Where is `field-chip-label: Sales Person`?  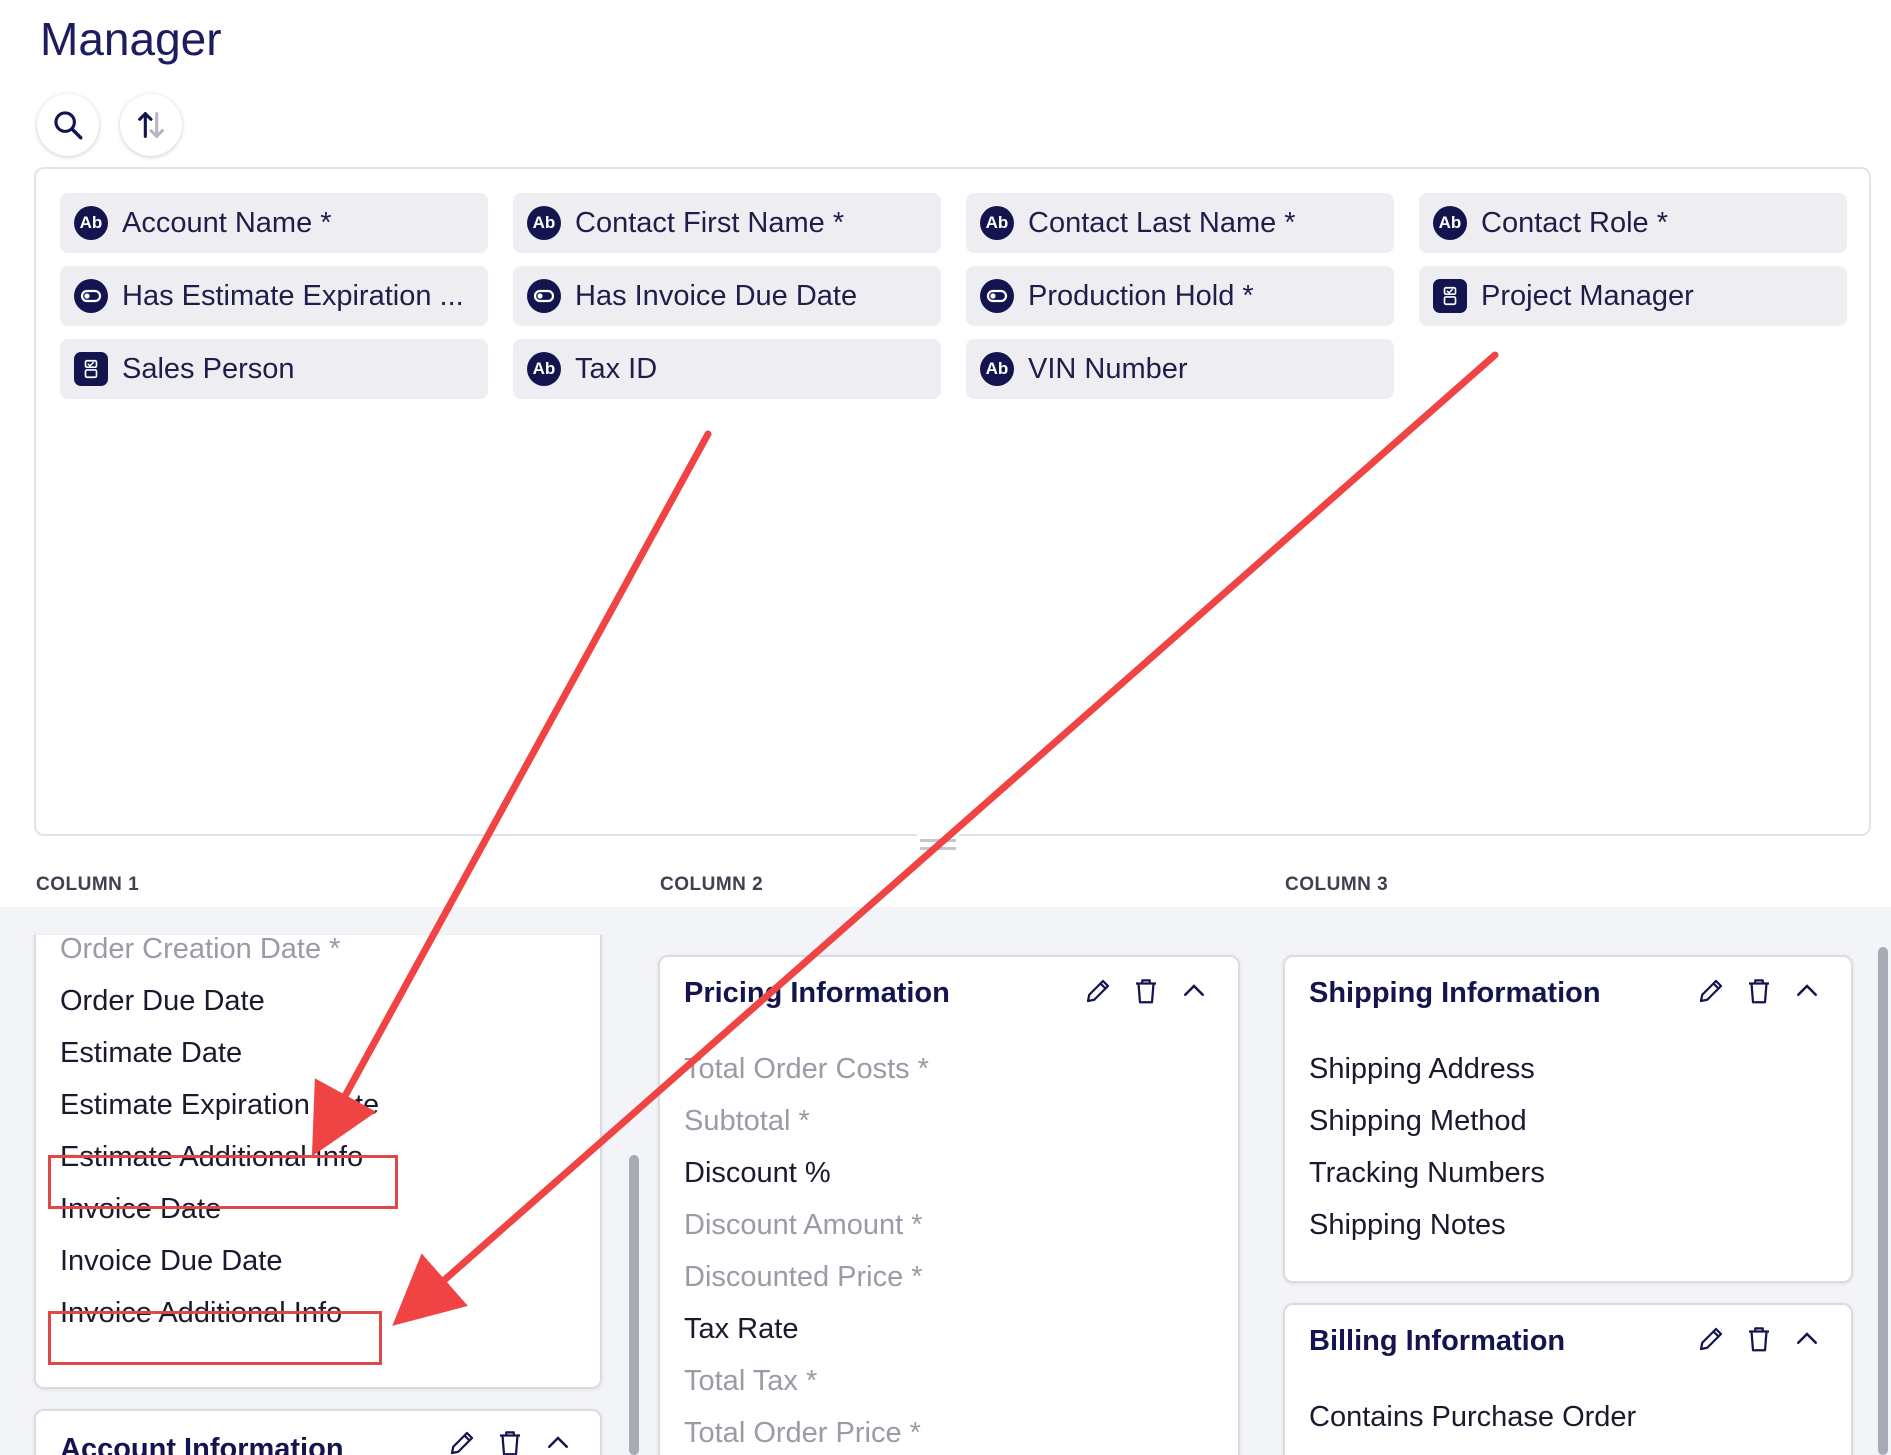
field-chip-label: Sales Person is located at coordinates (208, 368).